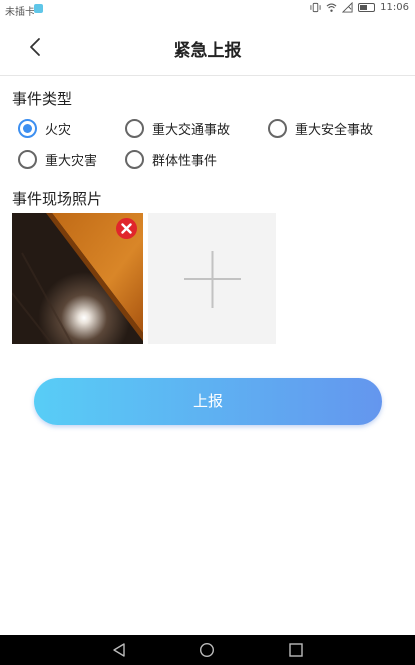  What do you see at coordinates (191, 130) in the screenshot?
I see `radio-label: 重大交通事故` at bounding box center [191, 130].